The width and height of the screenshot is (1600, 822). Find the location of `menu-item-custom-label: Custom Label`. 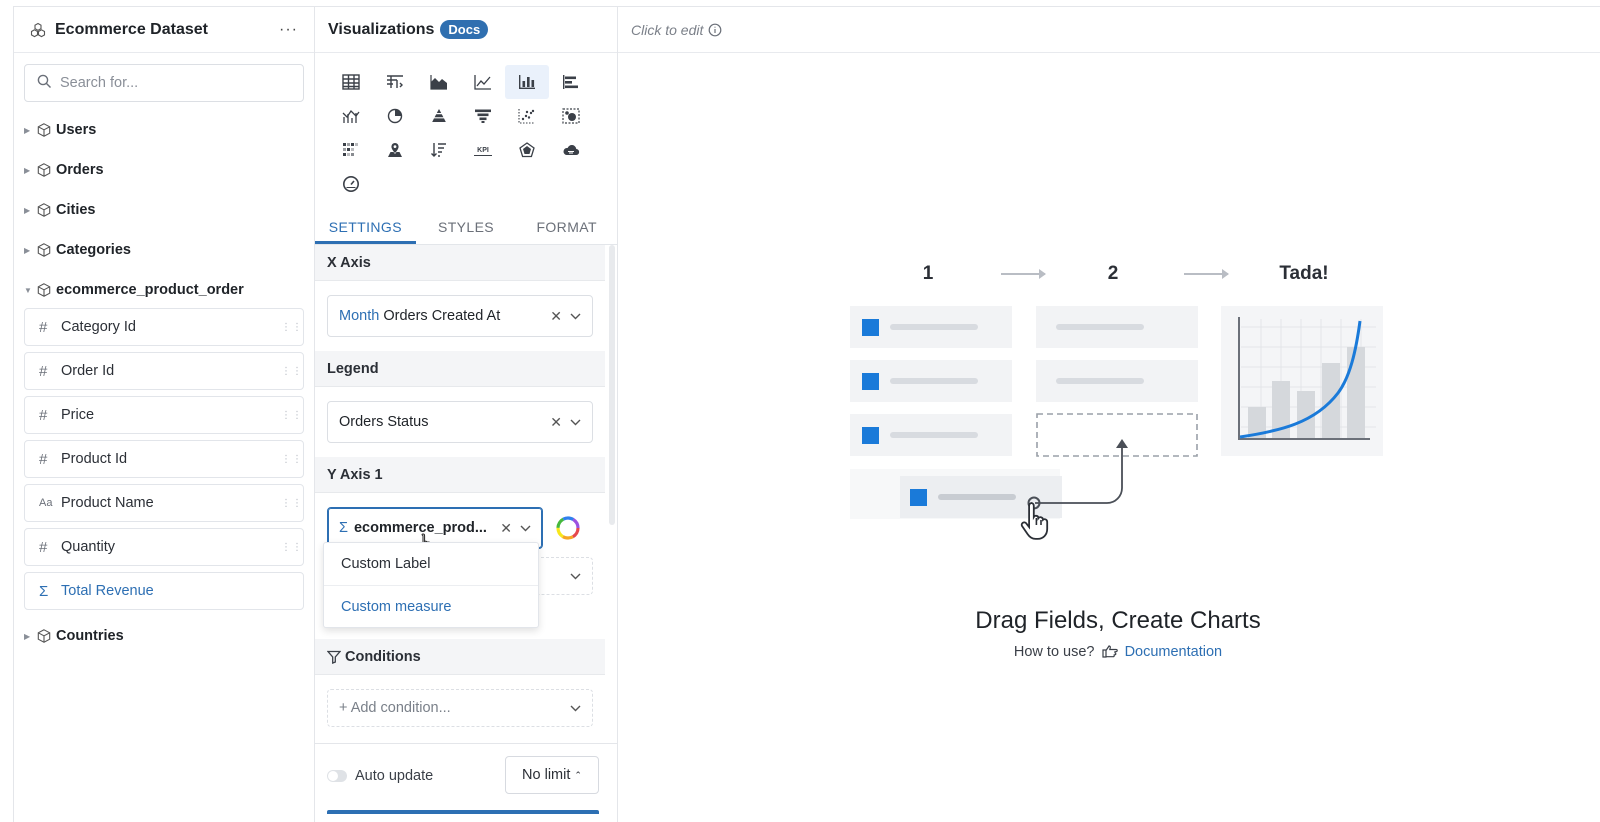

menu-item-custom-label: Custom Label is located at coordinates (431, 564).